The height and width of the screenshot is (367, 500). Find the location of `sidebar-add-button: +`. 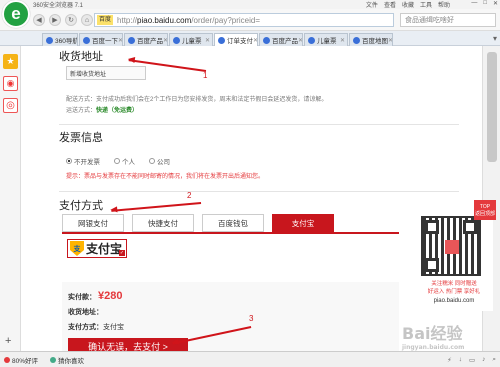

sidebar-add-button: + is located at coordinates (8, 341).